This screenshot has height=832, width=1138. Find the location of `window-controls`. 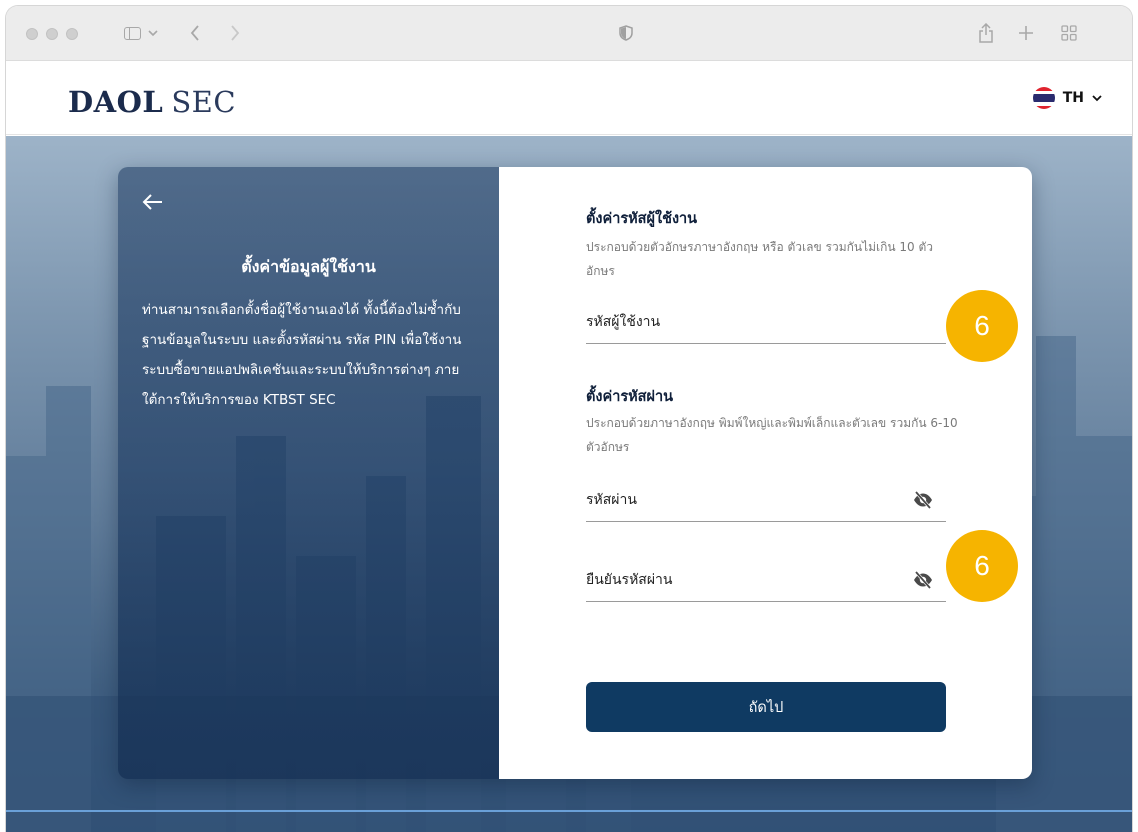

window-controls is located at coordinates (52, 34).